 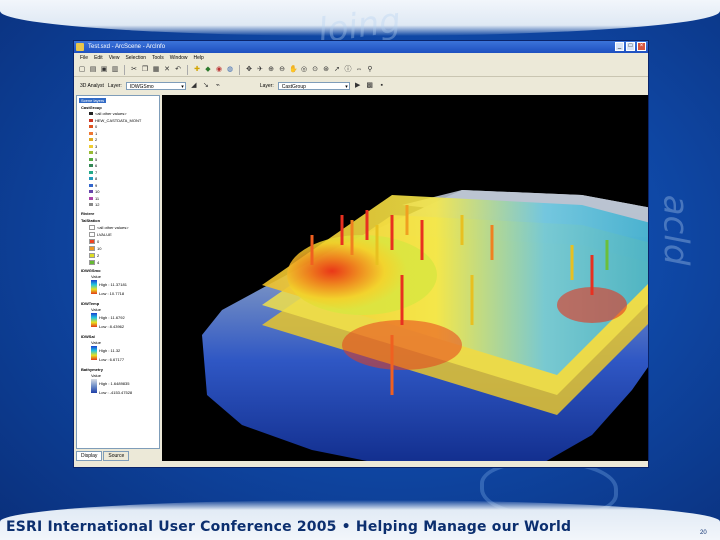 What do you see at coordinates (218, 86) in the screenshot?
I see `line-of-sight-icon: ⌁` at bounding box center [218, 86].